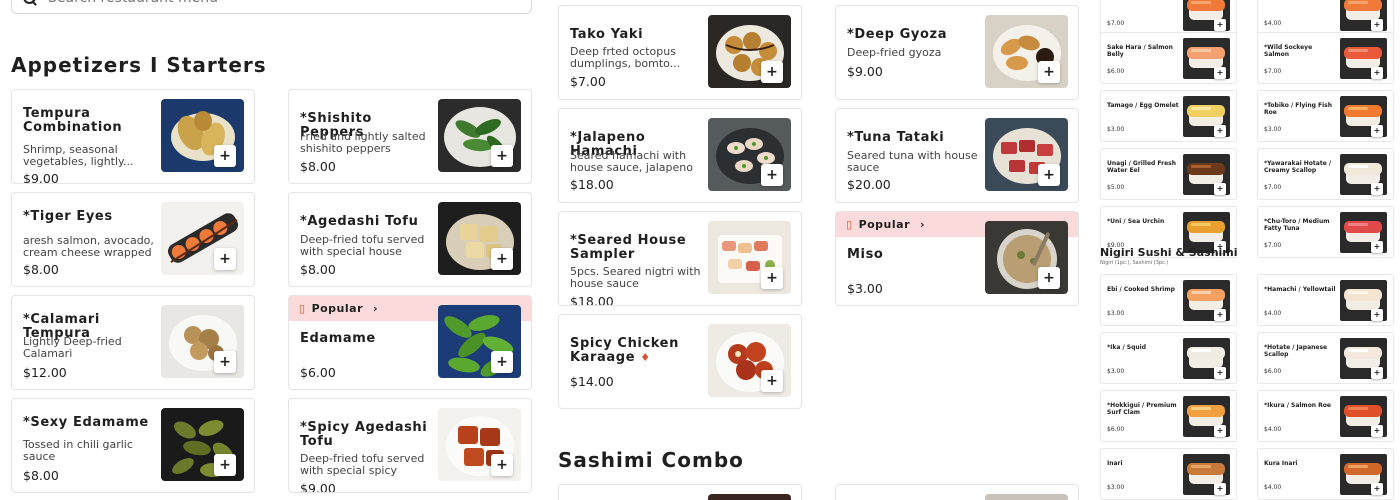 This screenshot has height=500, width=1400. Describe the element at coordinates (73, 120) in the screenshot. I see `item-name: Tempura Combination` at that location.